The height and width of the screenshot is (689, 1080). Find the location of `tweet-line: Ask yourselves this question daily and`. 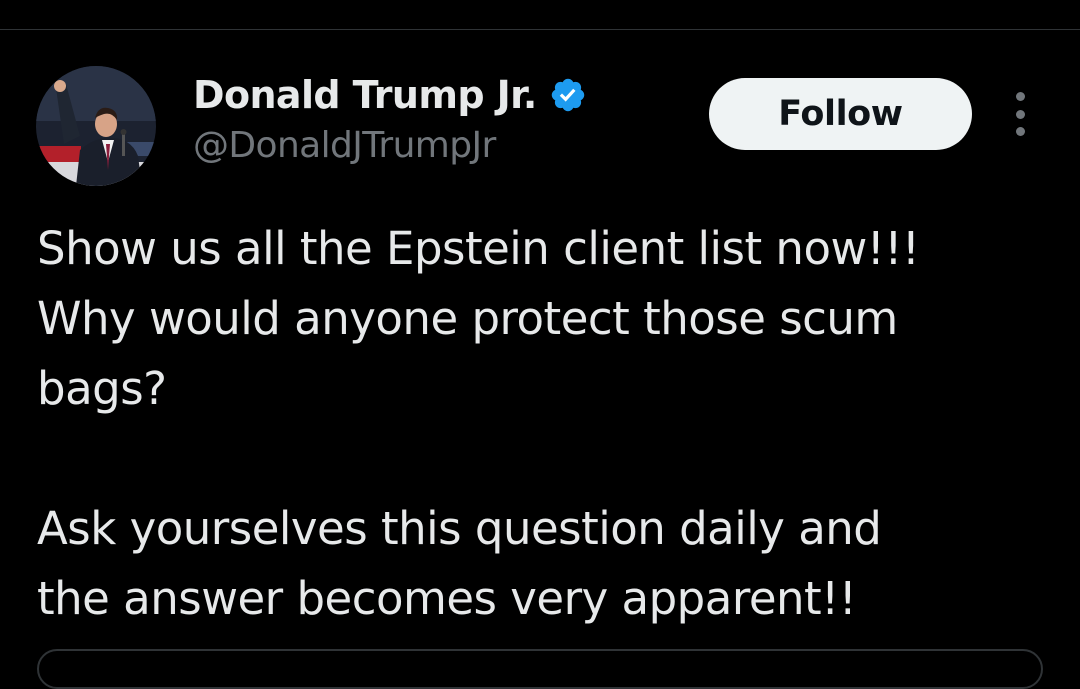

tweet-line: Ask yourselves this question daily and is located at coordinates (459, 528).